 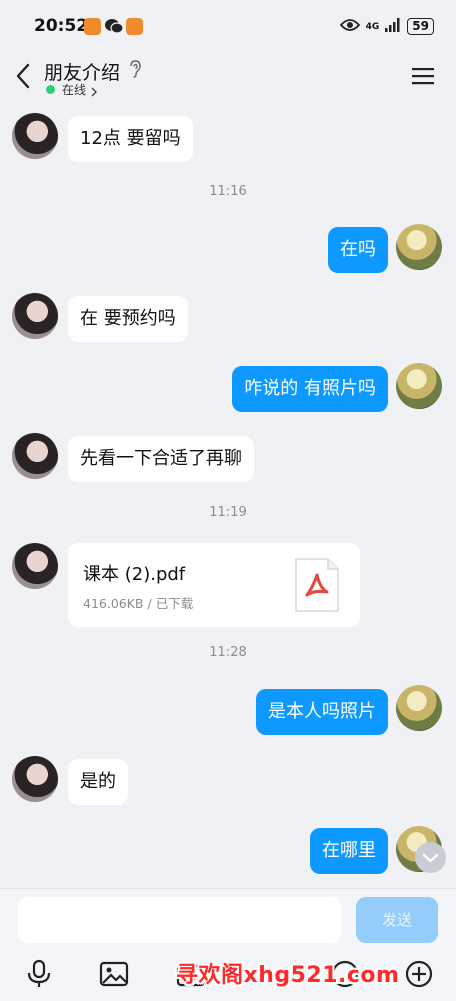 I want to click on battery-indicator: 59, so click(x=420, y=26).